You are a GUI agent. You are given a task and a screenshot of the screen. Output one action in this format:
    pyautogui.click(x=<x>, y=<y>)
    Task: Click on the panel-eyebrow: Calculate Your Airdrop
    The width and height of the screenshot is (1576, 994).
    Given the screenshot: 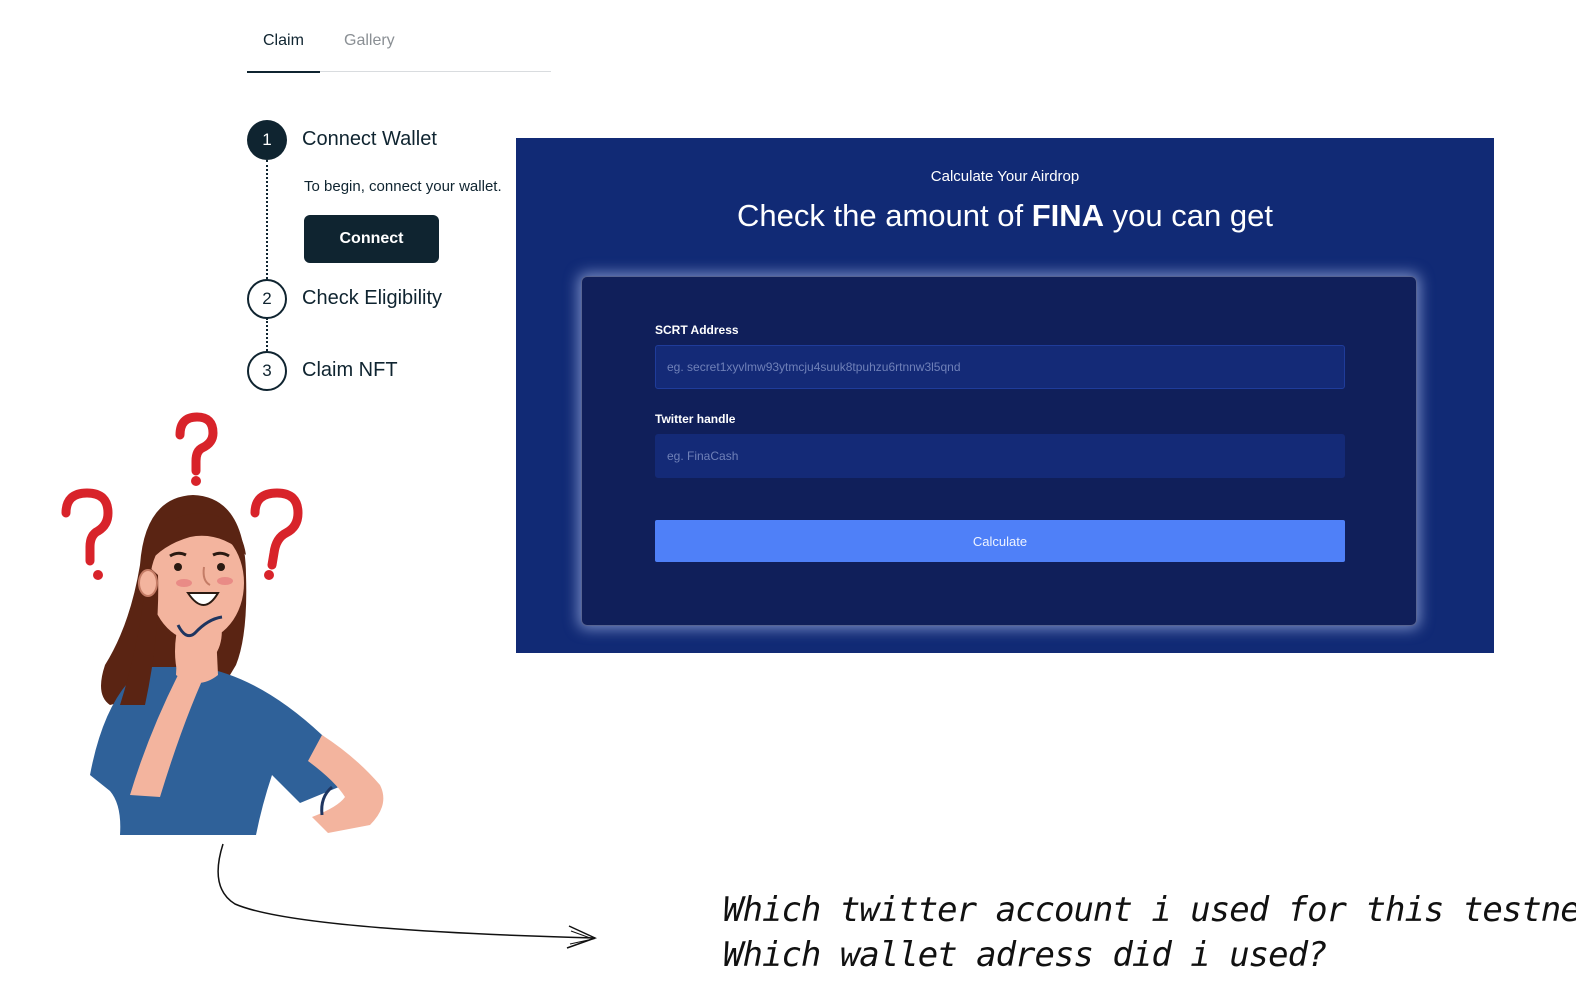 What is the action you would take?
    pyautogui.click(x=1005, y=176)
    